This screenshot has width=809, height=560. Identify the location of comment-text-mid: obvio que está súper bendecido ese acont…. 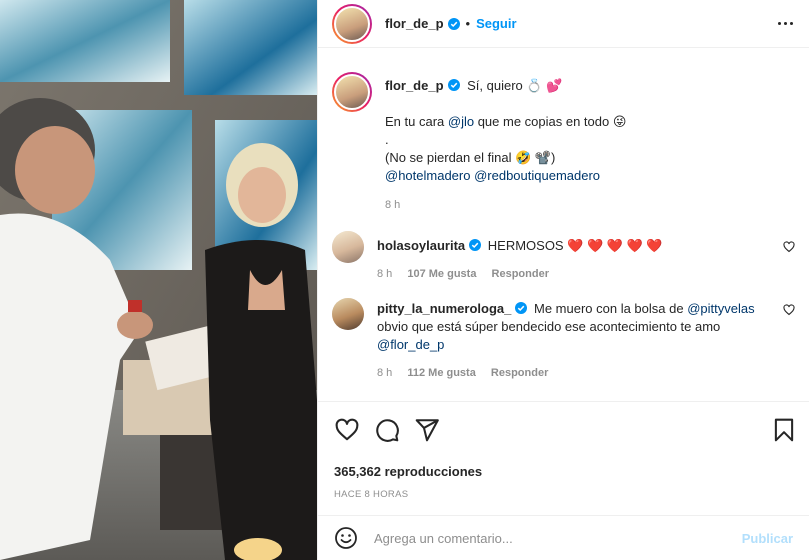
(549, 326).